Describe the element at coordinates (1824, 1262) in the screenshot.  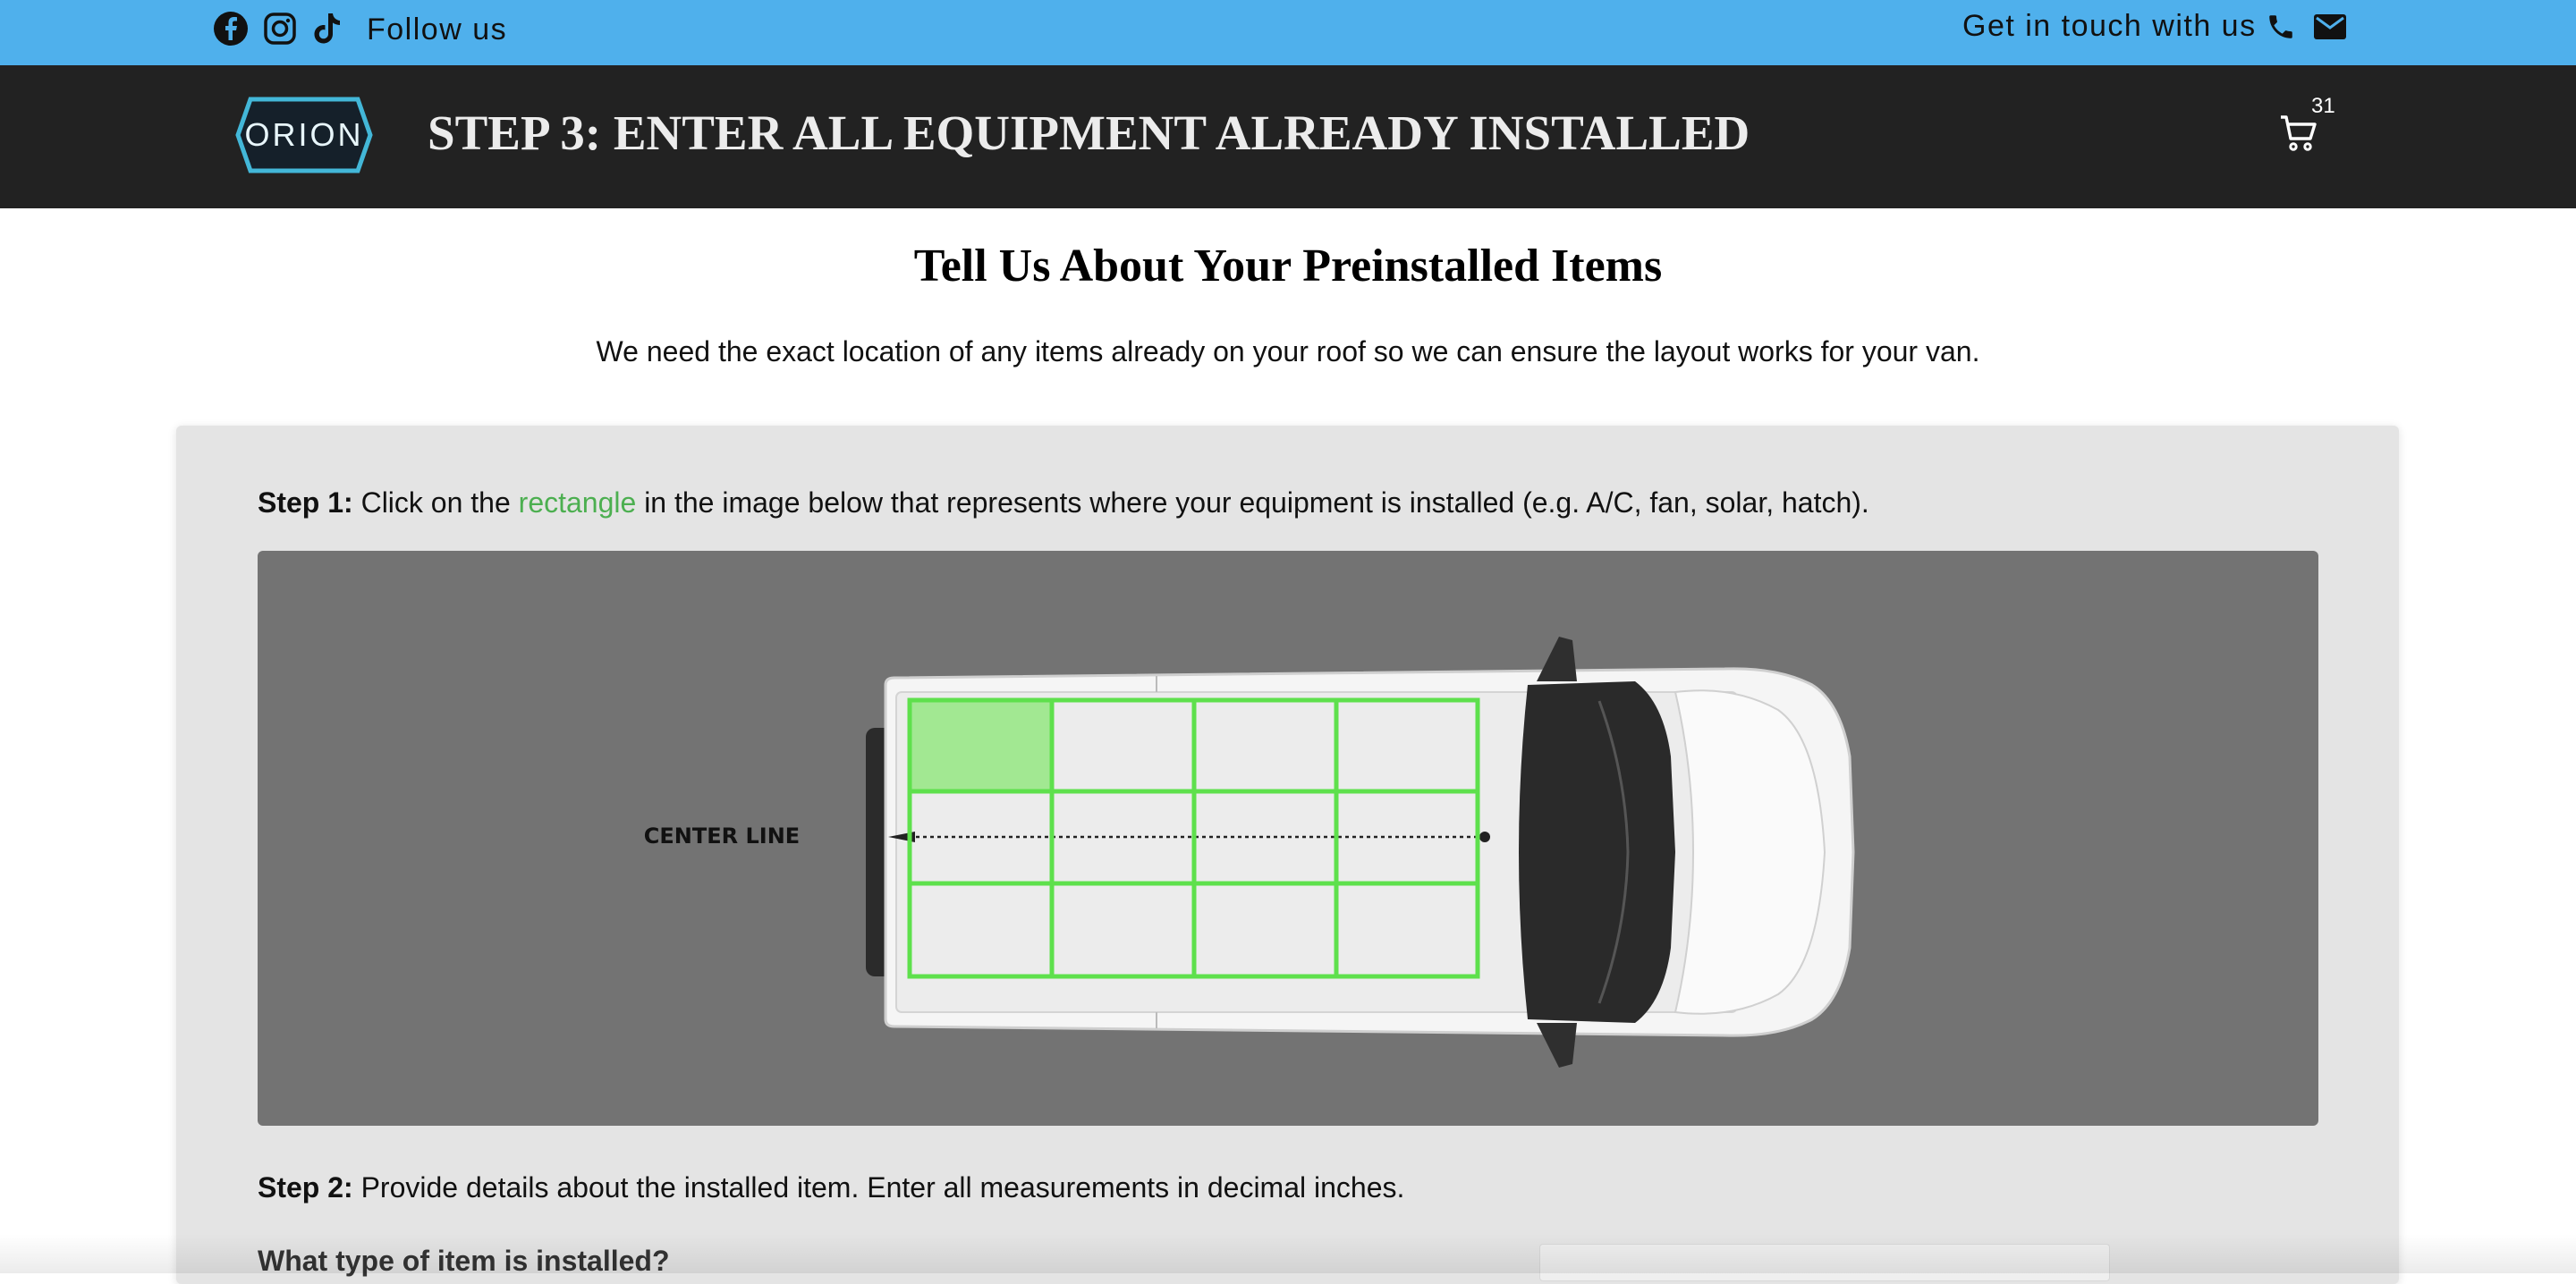
I see `item-type-select` at that location.